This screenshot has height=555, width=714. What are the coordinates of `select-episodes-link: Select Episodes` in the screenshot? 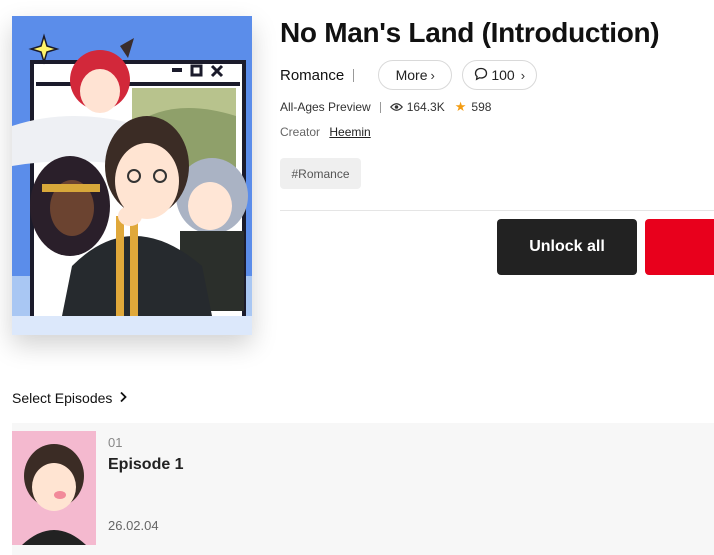 It's located at (70, 398).